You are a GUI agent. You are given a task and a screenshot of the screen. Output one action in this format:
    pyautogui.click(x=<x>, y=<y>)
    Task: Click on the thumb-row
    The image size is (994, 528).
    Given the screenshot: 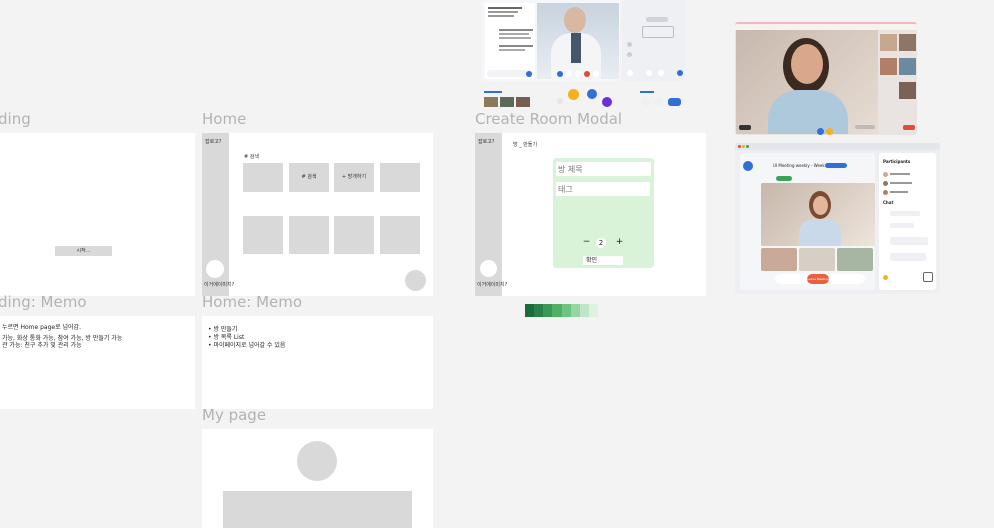 What is the action you would take?
    pyautogui.click(x=818, y=259)
    